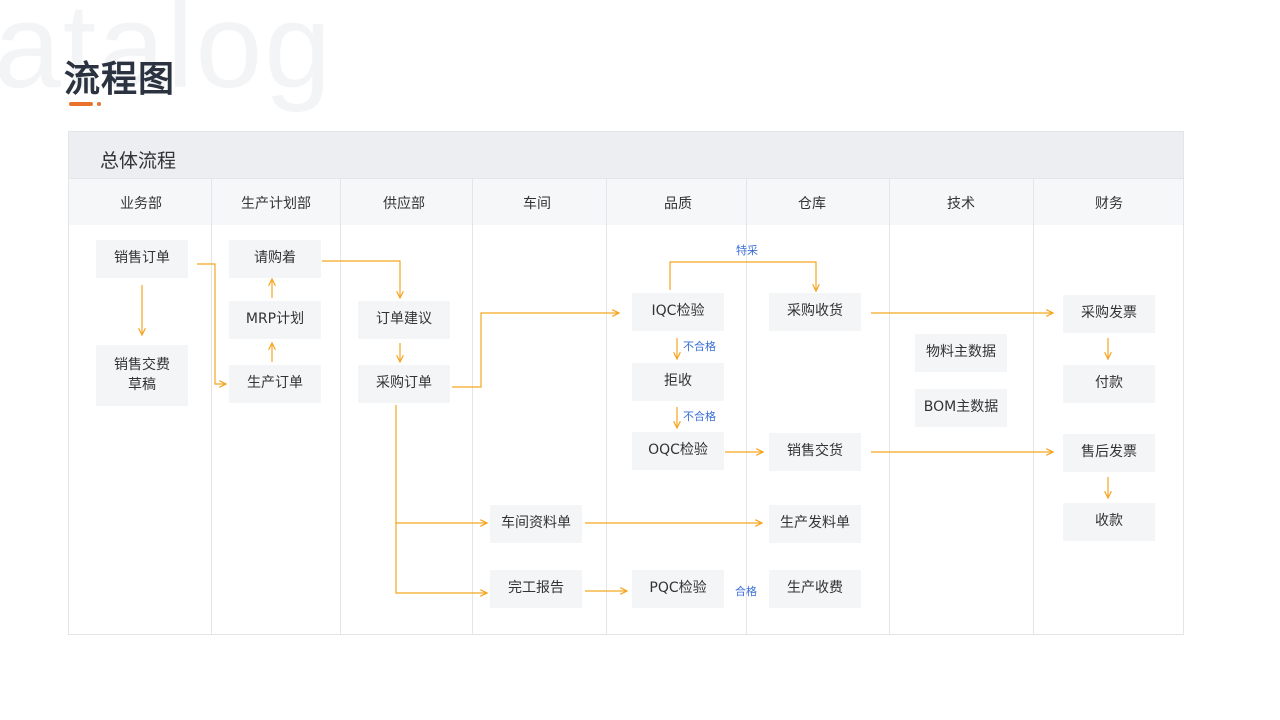  What do you see at coordinates (1109, 384) in the screenshot?
I see `node-payment: 付款` at bounding box center [1109, 384].